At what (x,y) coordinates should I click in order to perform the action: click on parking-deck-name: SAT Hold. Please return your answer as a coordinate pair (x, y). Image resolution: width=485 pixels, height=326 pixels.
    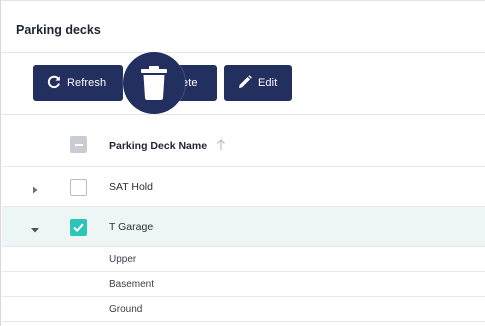
    Looking at the image, I should click on (131, 187).